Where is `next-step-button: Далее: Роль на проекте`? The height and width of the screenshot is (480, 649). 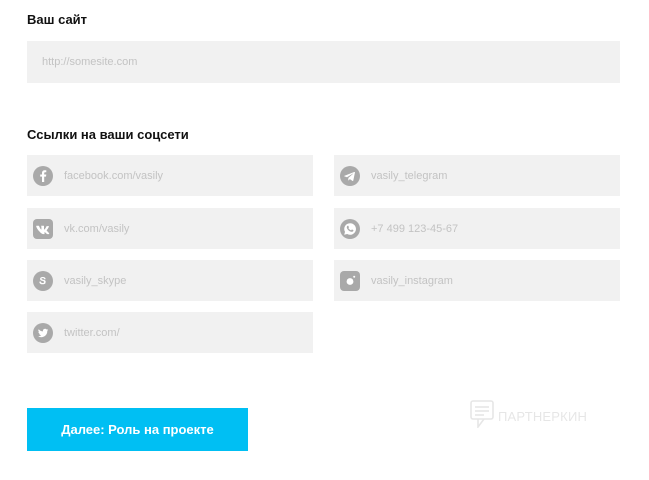 next-step-button: Далее: Роль на проекте is located at coordinates (137, 429).